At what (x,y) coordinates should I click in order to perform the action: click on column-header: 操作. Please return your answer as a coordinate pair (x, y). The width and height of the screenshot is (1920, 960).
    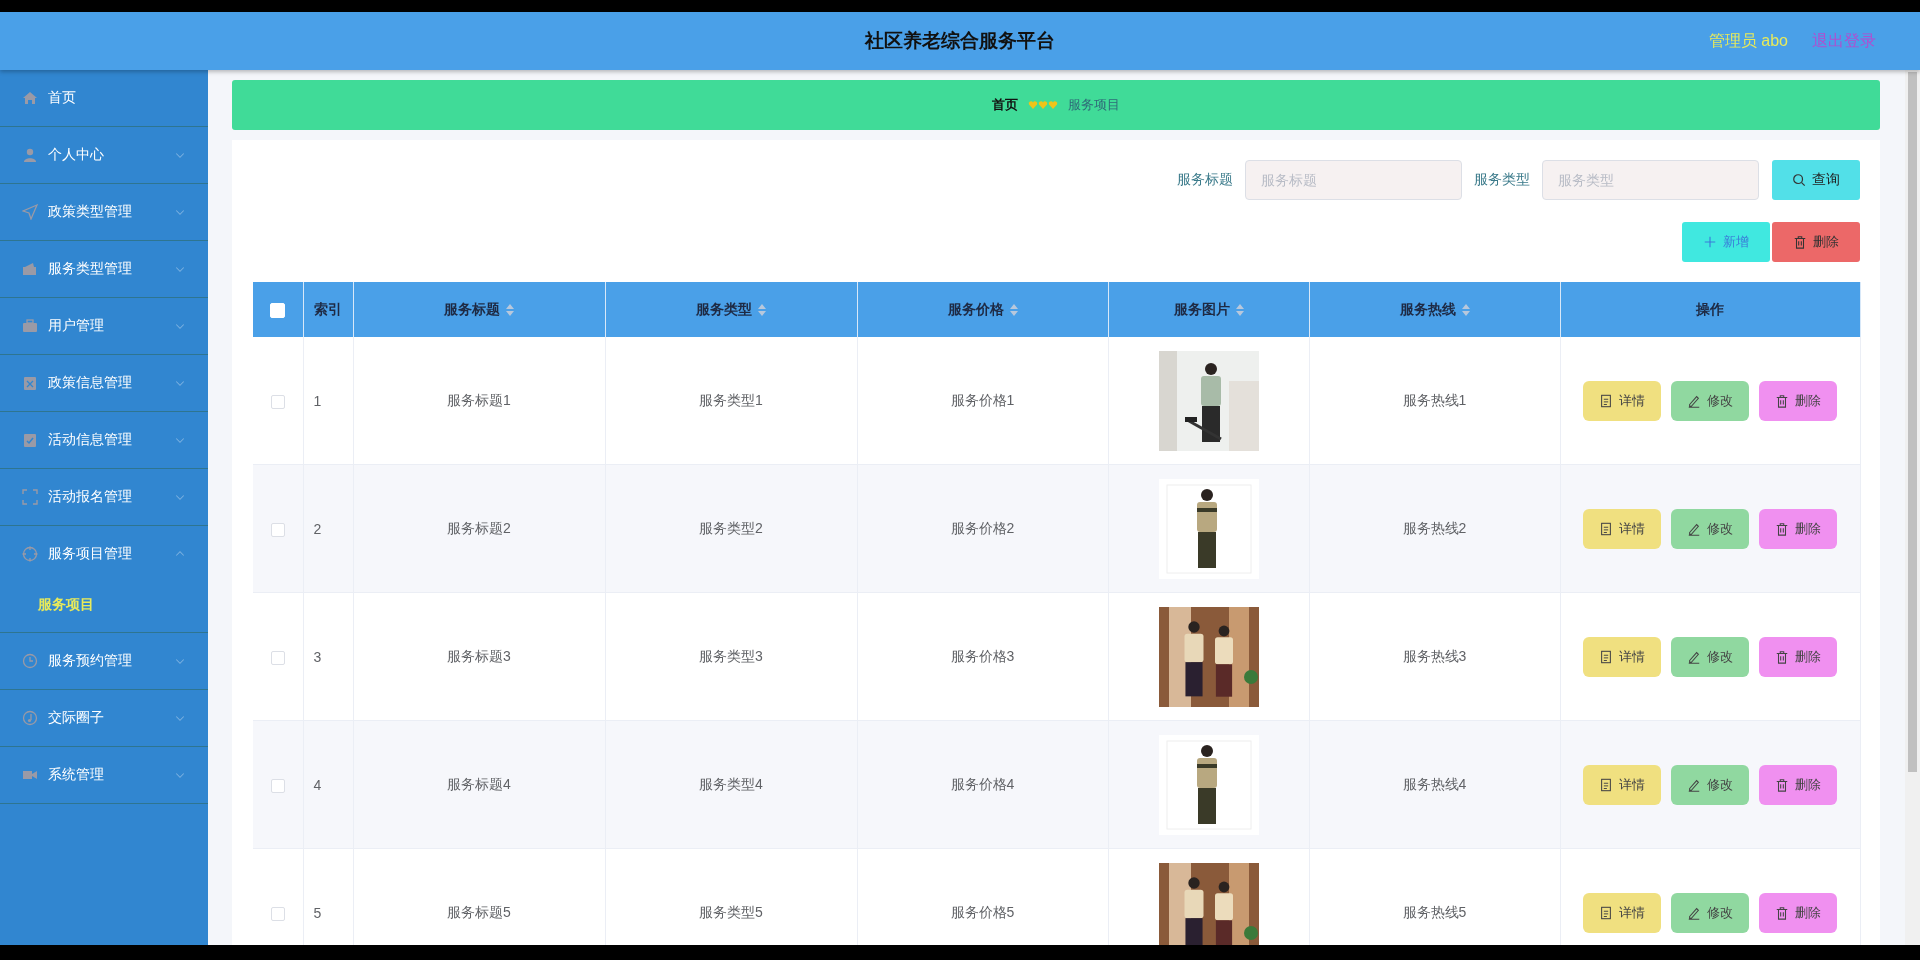
    Looking at the image, I should click on (1710, 309).